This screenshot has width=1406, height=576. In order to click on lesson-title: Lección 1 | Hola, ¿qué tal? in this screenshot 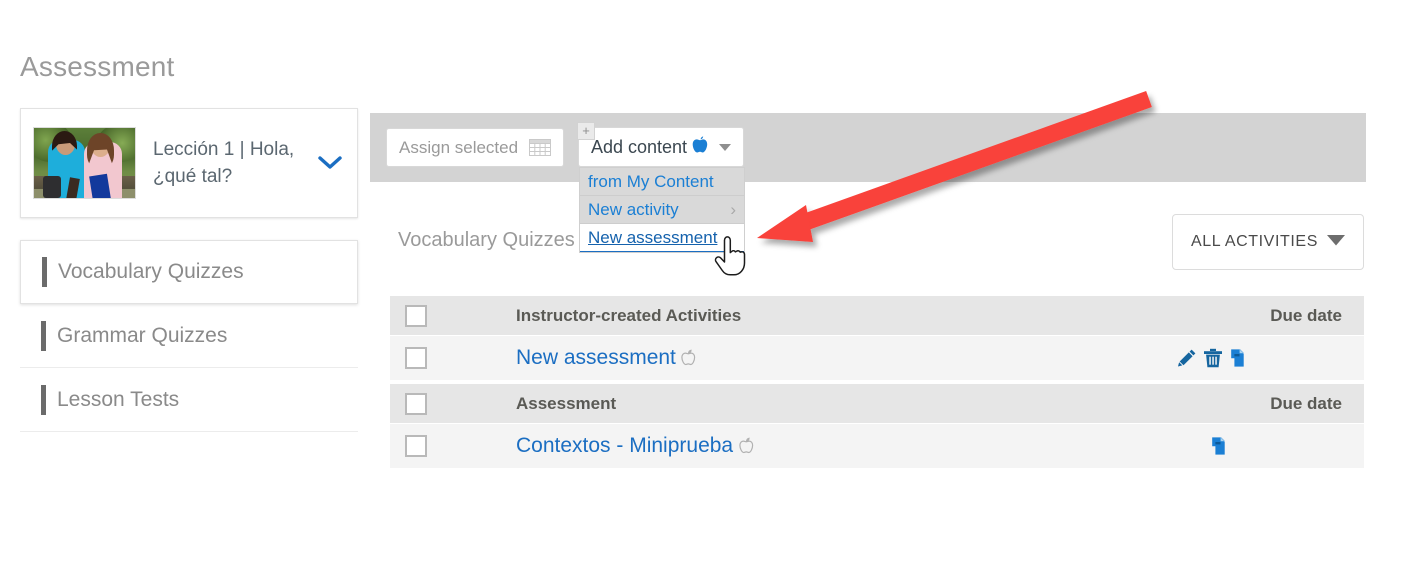, I will do `click(224, 163)`.